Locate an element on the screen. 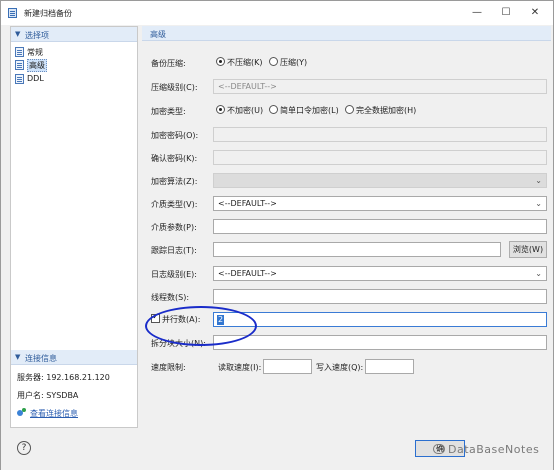 This screenshot has height=470, width=554. sidebar-item-label: 高级 is located at coordinates (37, 65).